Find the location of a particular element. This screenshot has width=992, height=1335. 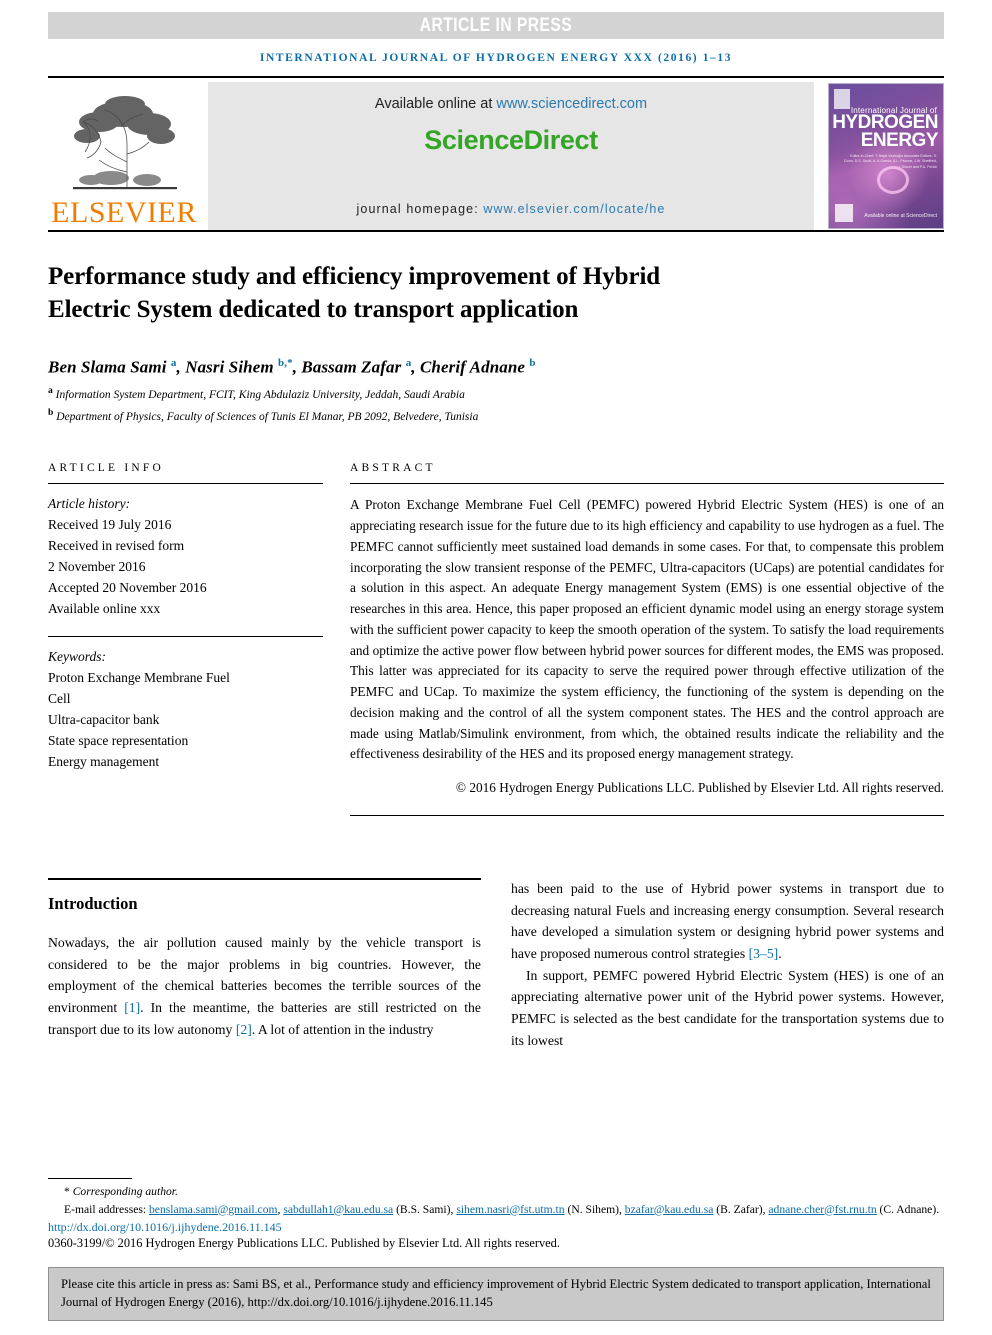

article-in-press-banner: ARTICLE IN PRESS is located at coordinates (496, 25).